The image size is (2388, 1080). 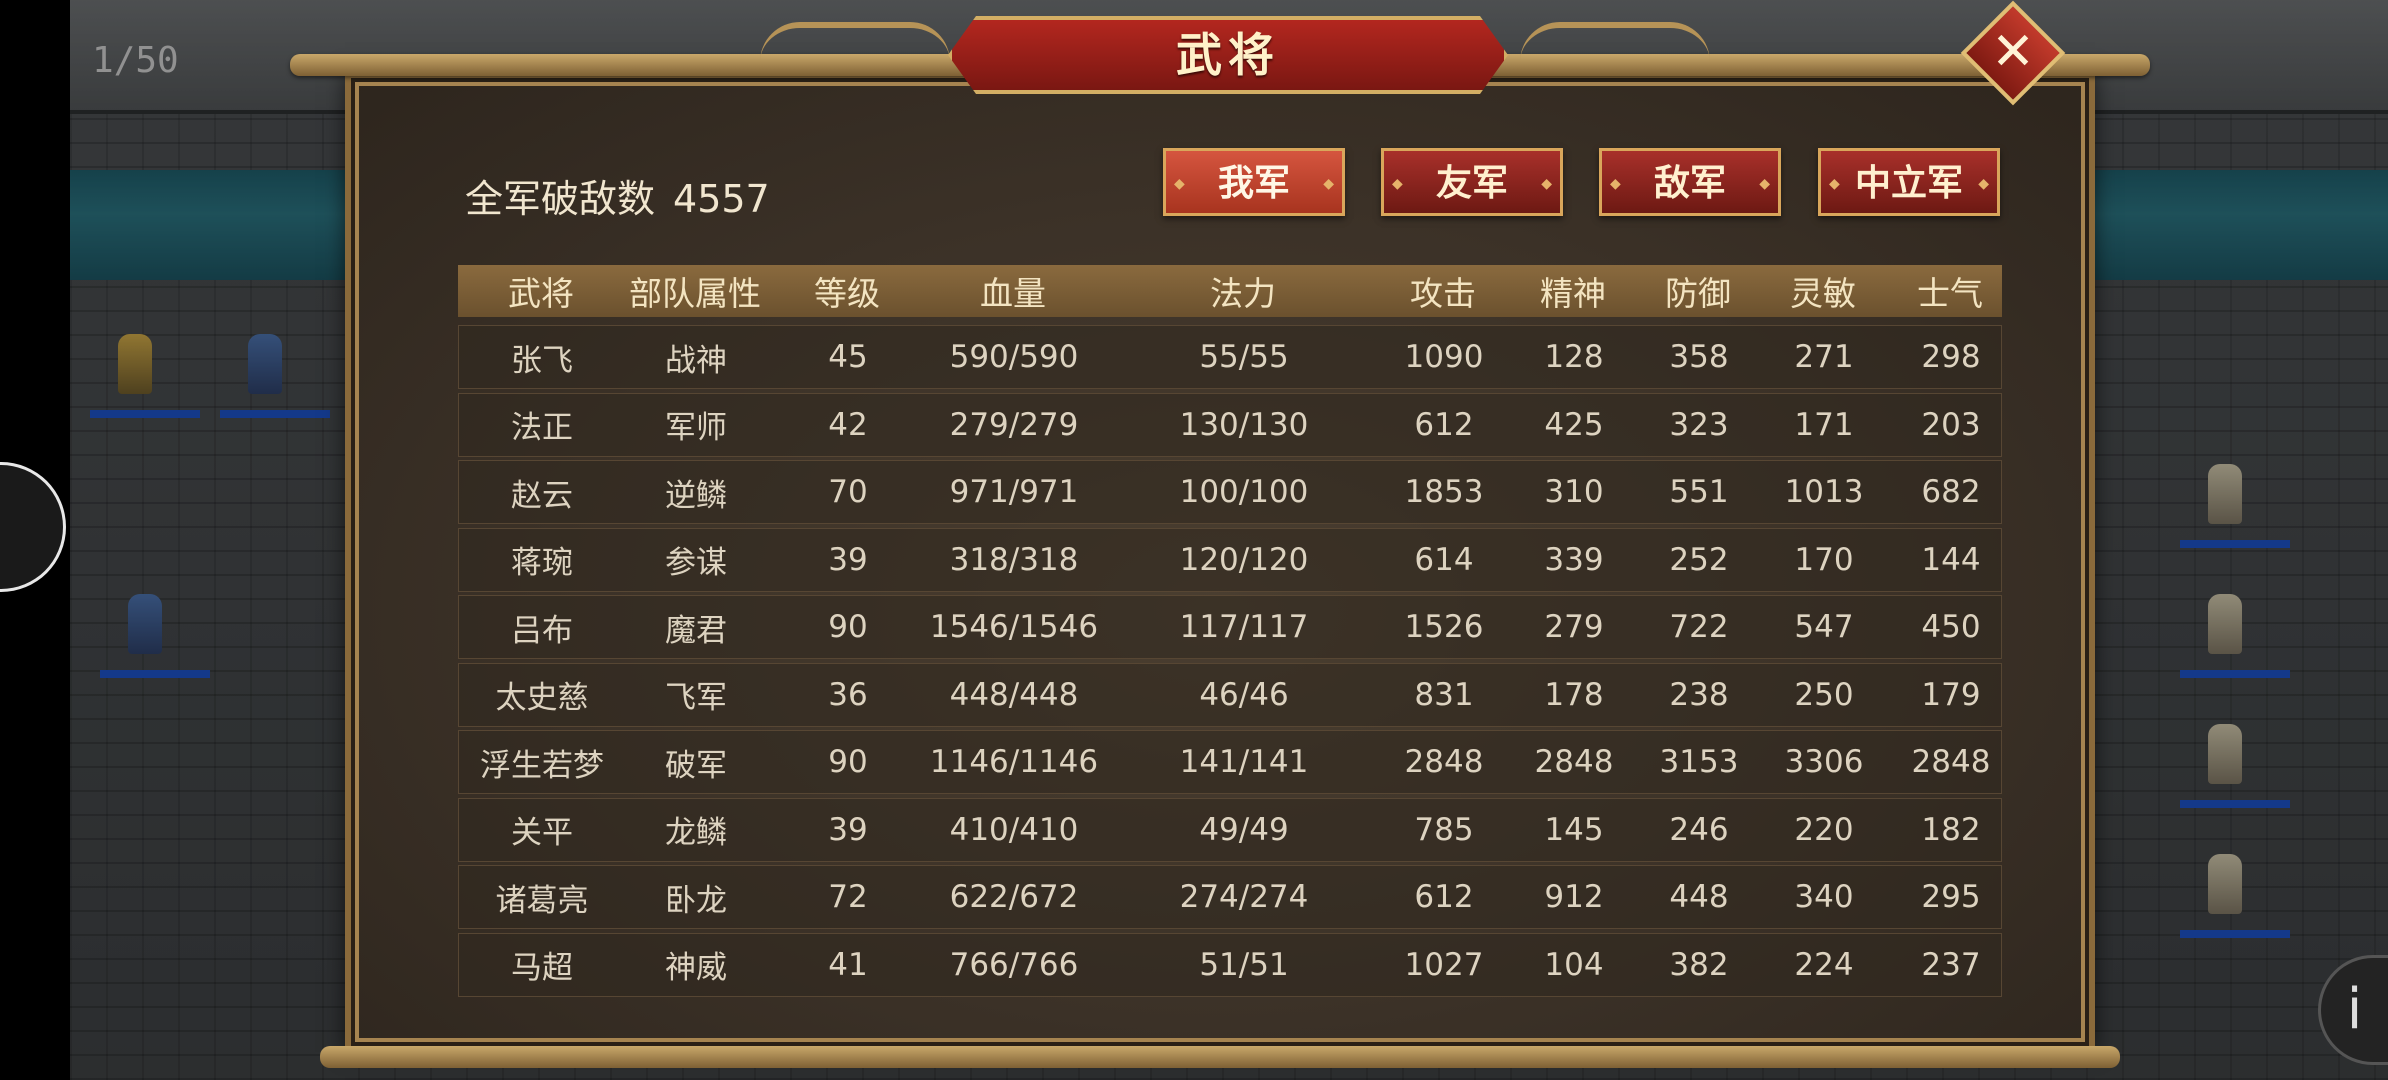 I want to click on table-row: 吕布 魔君 90 1546/1546 117/117 1526 279 722 547 450, so click(x=1230, y=627).